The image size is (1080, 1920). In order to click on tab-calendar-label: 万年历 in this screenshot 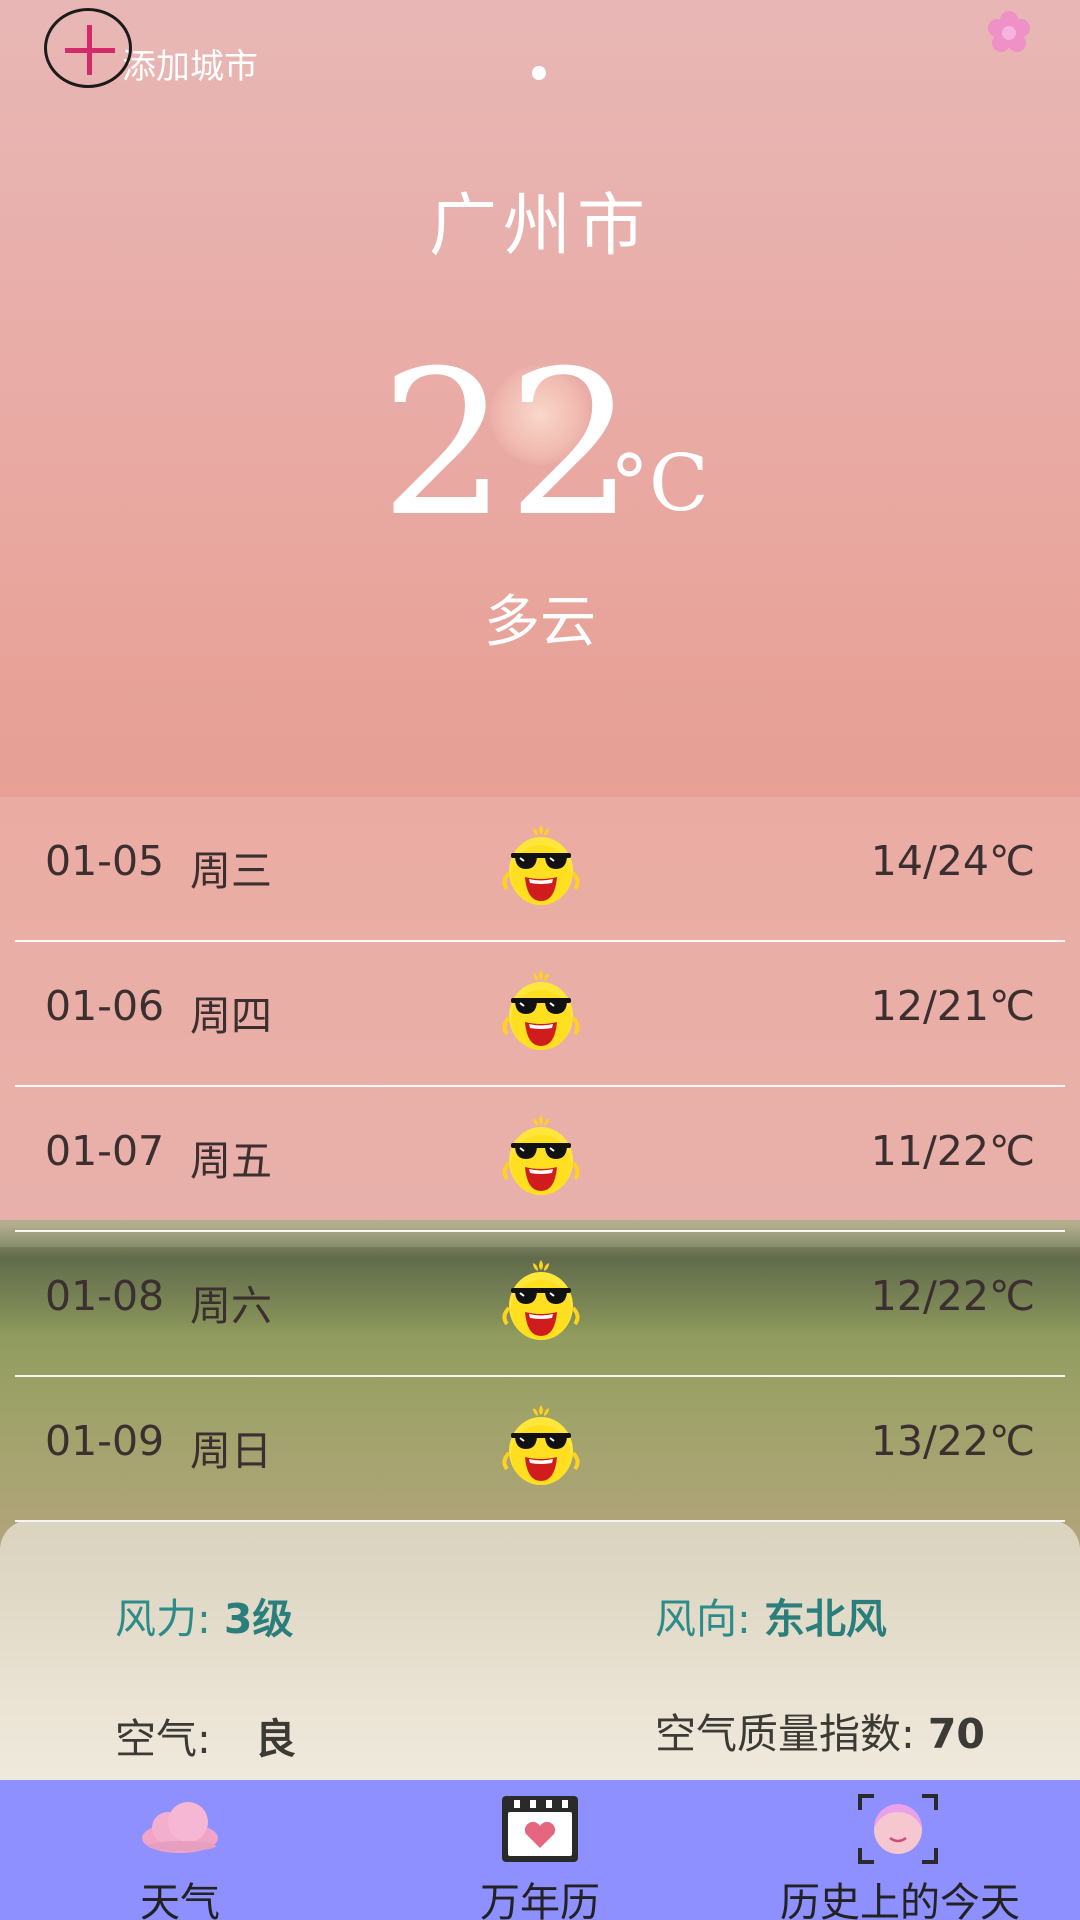, I will do `click(540, 1900)`.